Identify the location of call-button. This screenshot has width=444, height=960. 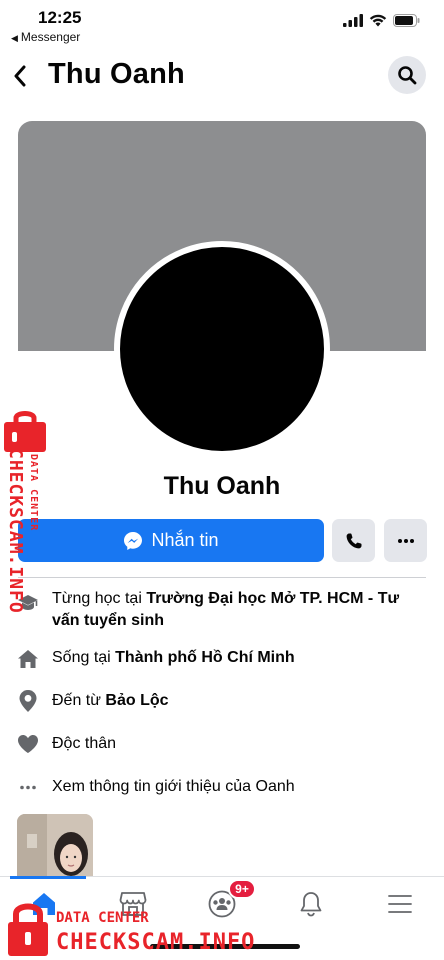
(353, 540).